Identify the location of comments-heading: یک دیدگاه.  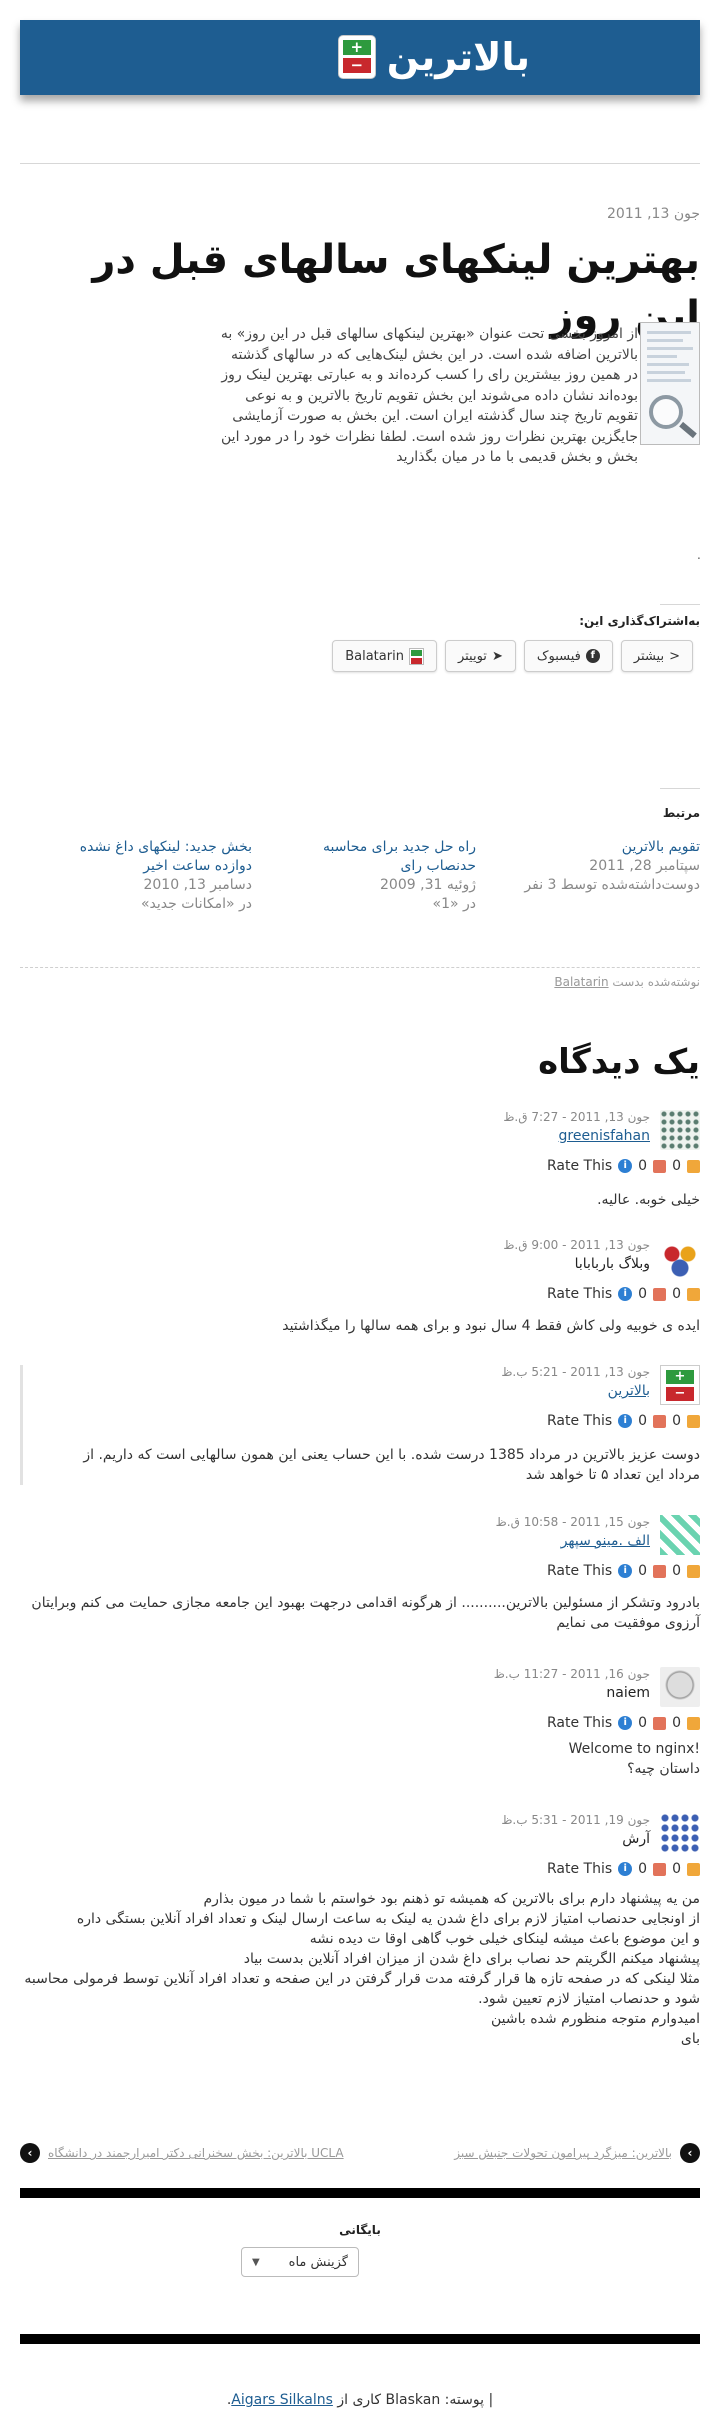
(619, 1062).